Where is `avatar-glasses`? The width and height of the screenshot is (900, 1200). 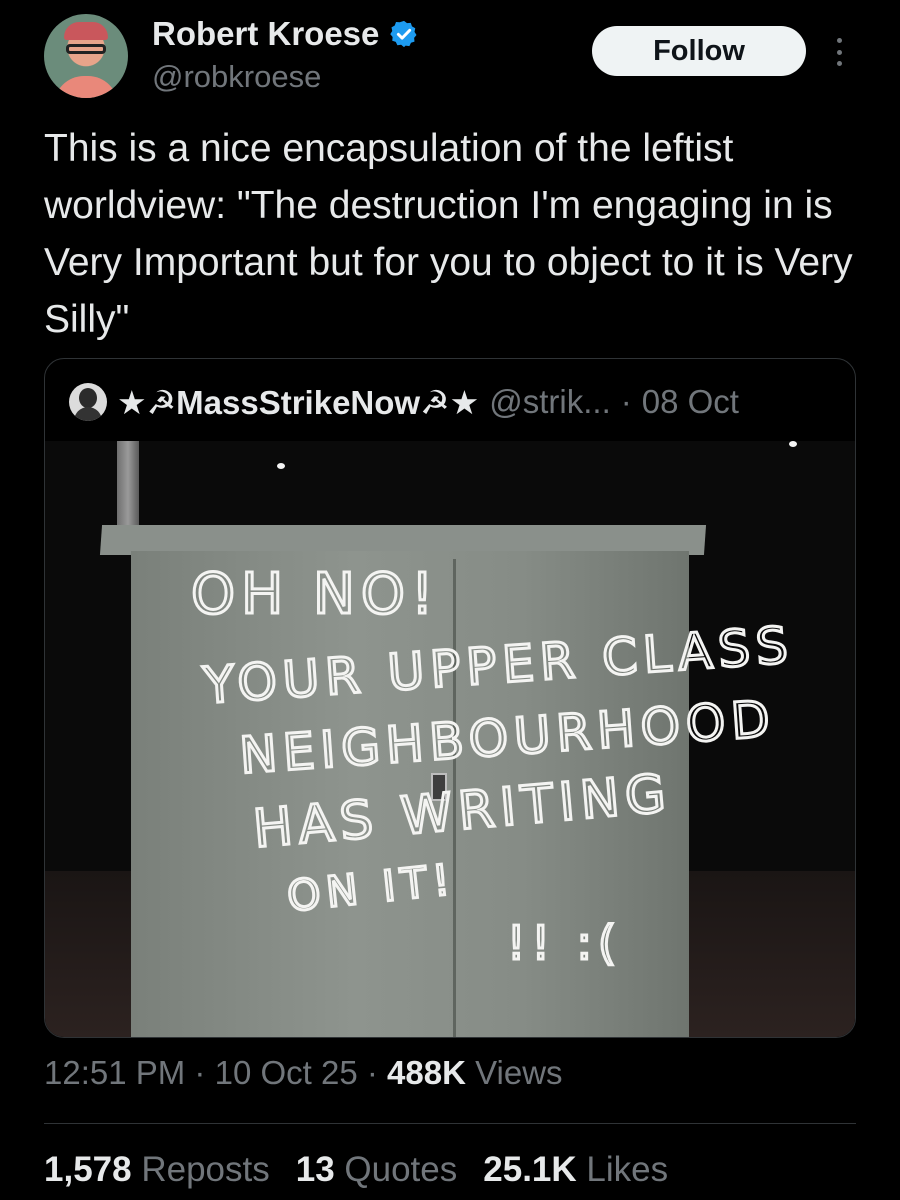
avatar-glasses is located at coordinates (86, 49).